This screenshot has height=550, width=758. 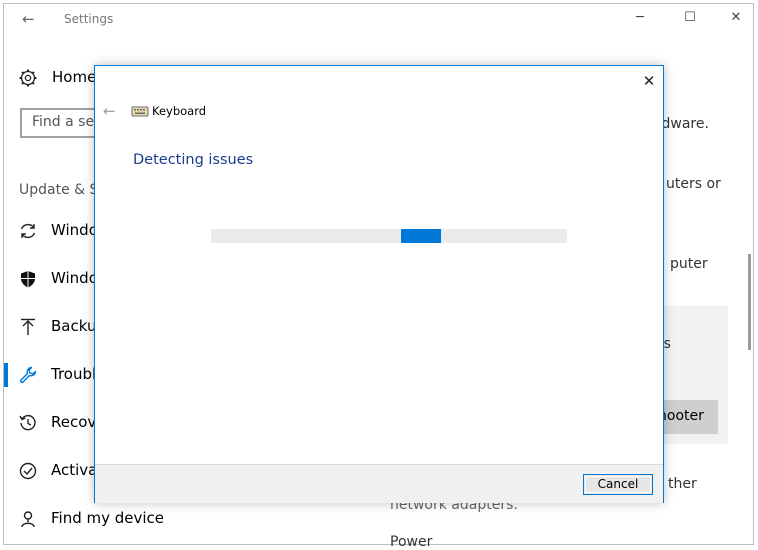 I want to click on window-title: Settings, so click(x=89, y=19).